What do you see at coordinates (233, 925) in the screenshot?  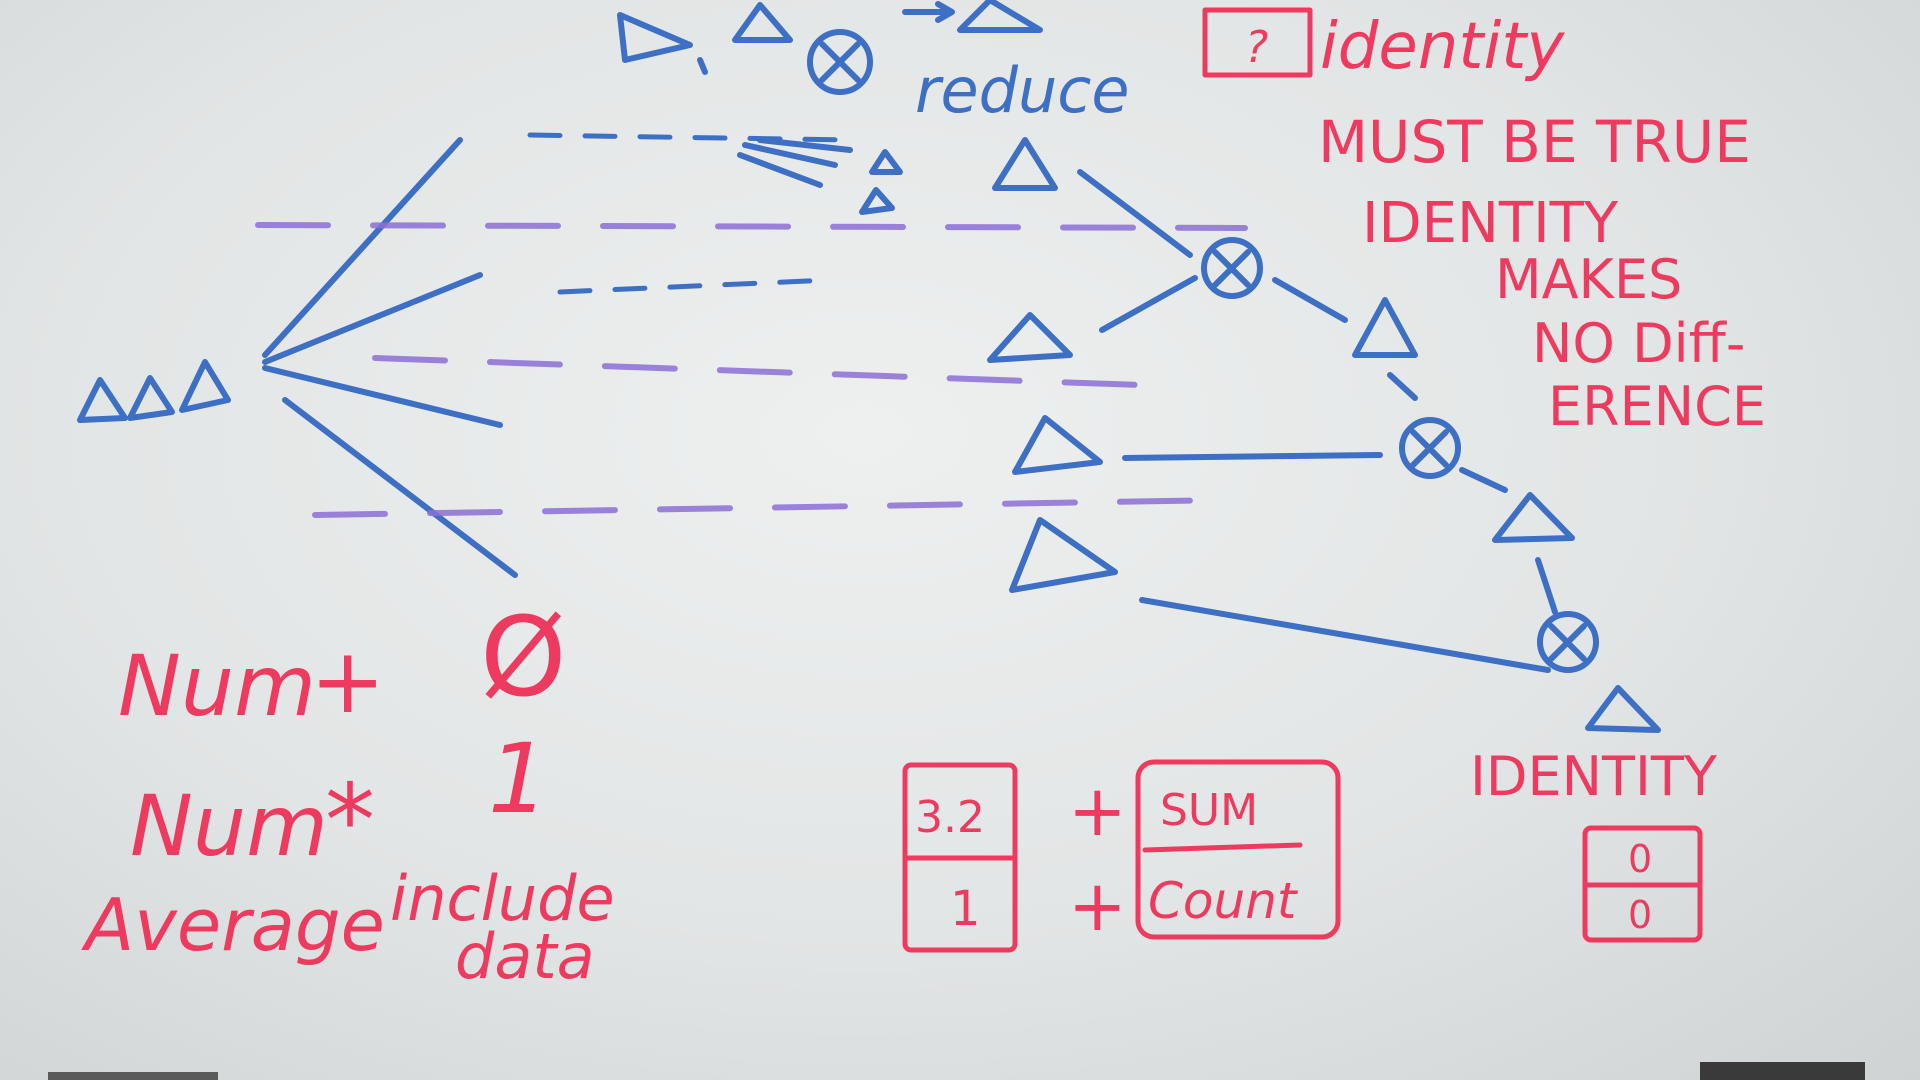 I see `average-label: Average` at bounding box center [233, 925].